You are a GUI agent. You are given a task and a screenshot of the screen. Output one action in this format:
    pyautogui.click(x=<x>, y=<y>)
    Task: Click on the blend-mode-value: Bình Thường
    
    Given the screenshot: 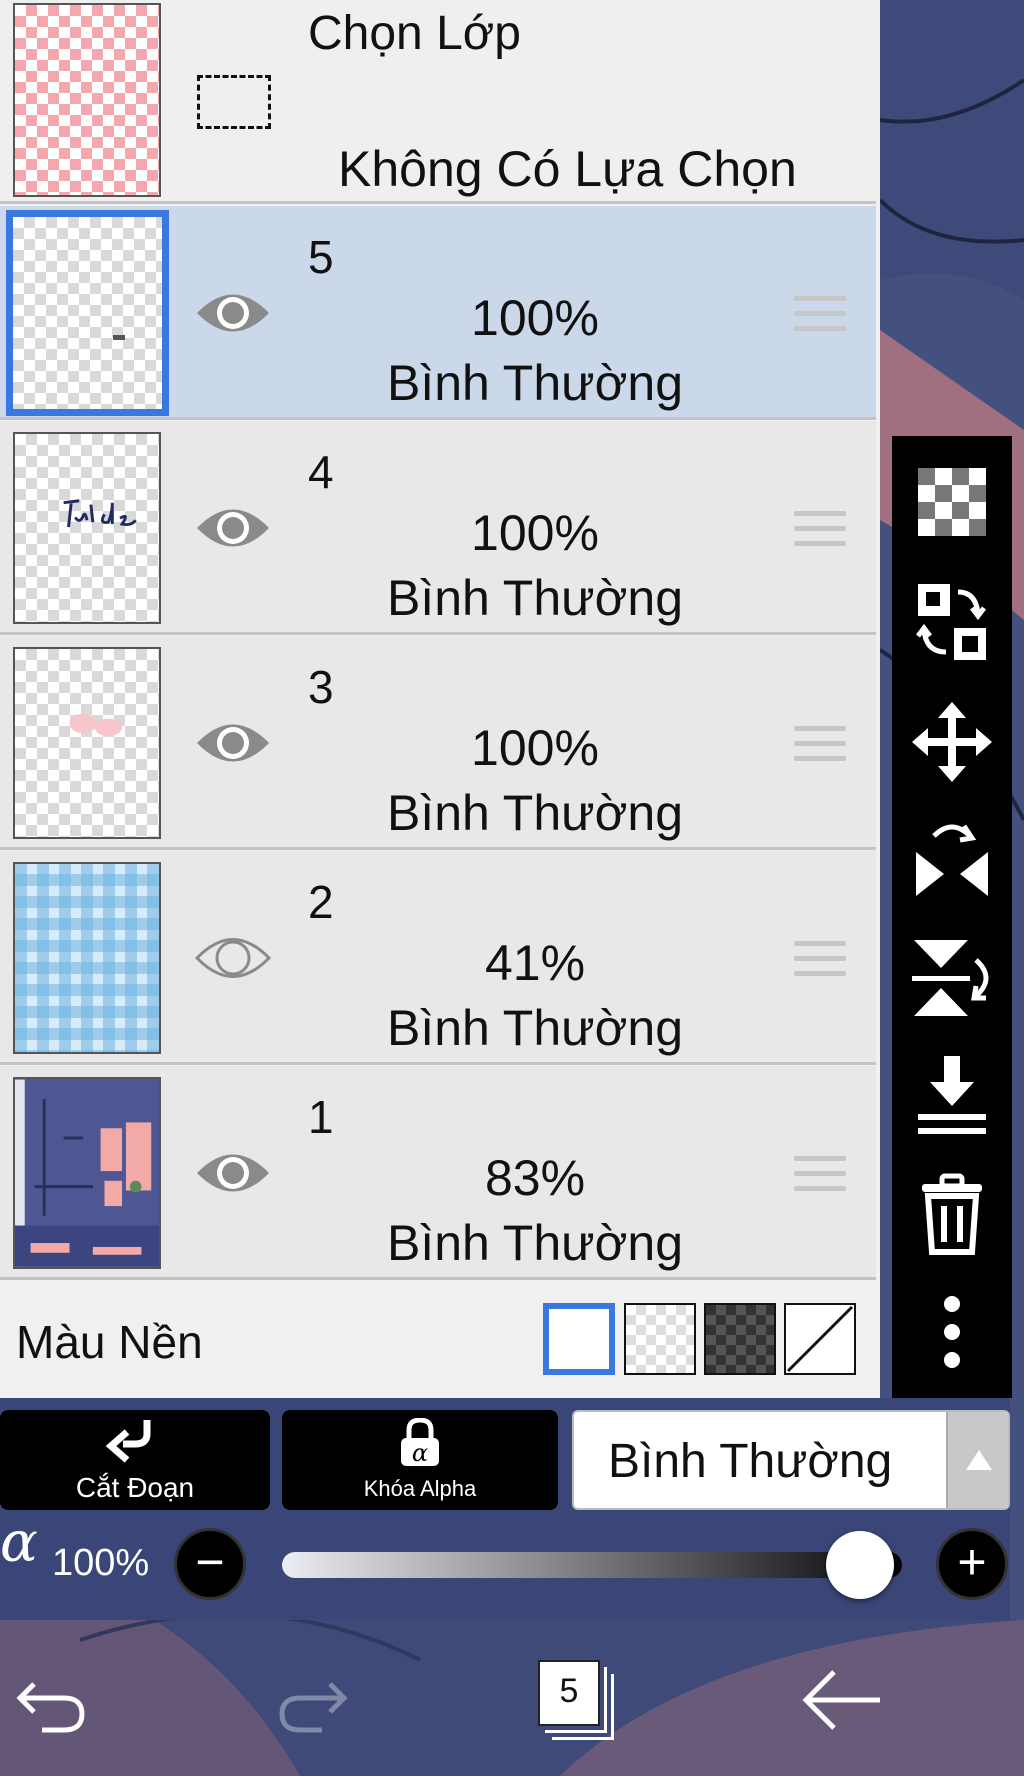 What is the action you would take?
    pyautogui.click(x=750, y=1461)
    